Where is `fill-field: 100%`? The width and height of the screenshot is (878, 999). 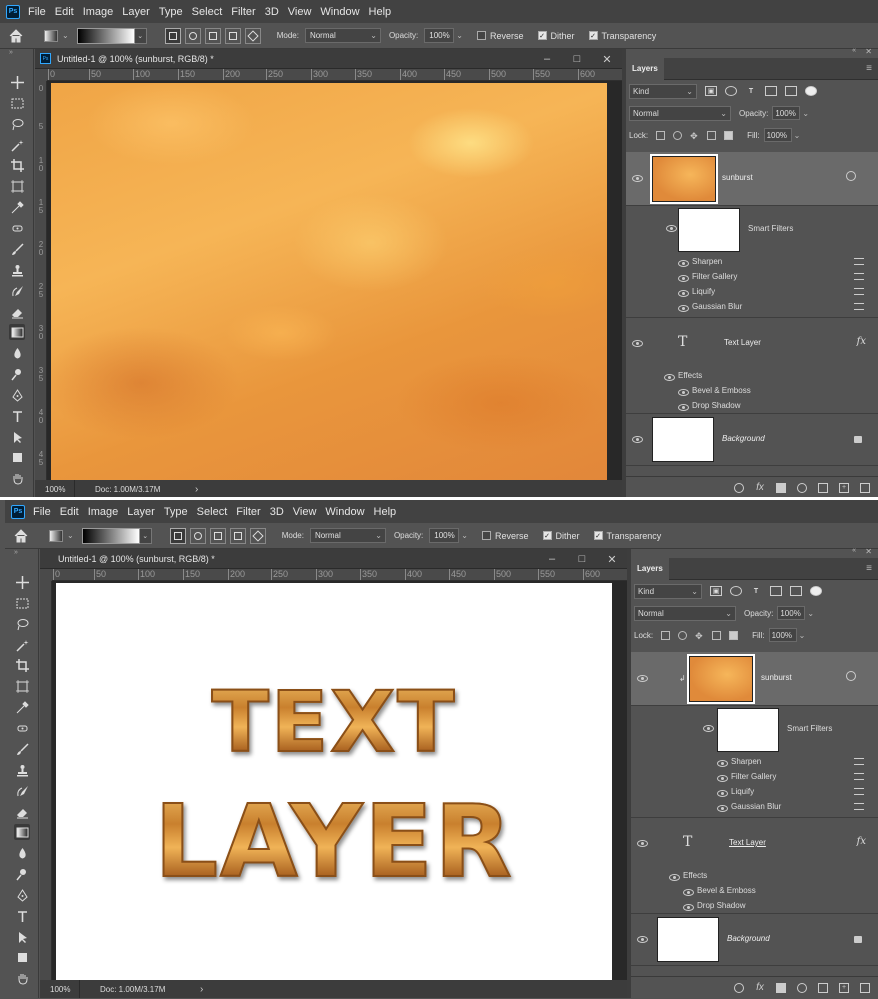 fill-field: 100% is located at coordinates (782, 635).